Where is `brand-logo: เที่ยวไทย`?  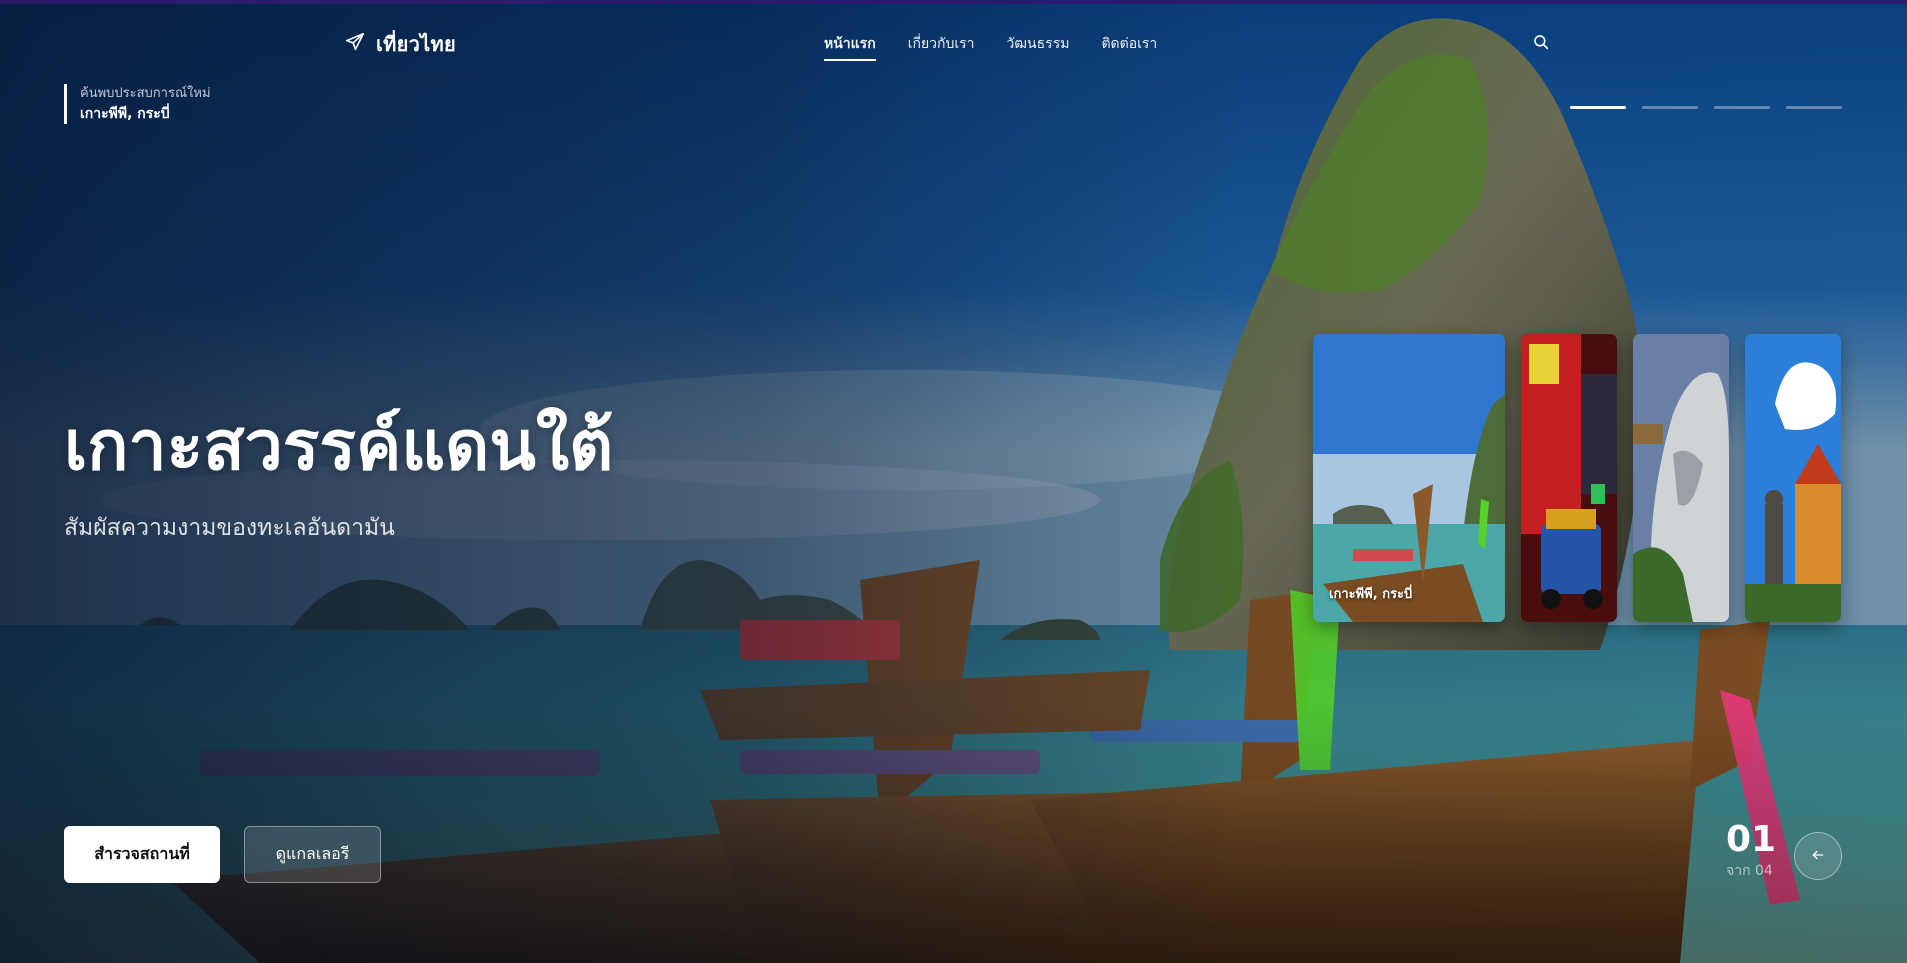
brand-logo: เที่ยวไทย is located at coordinates (400, 44).